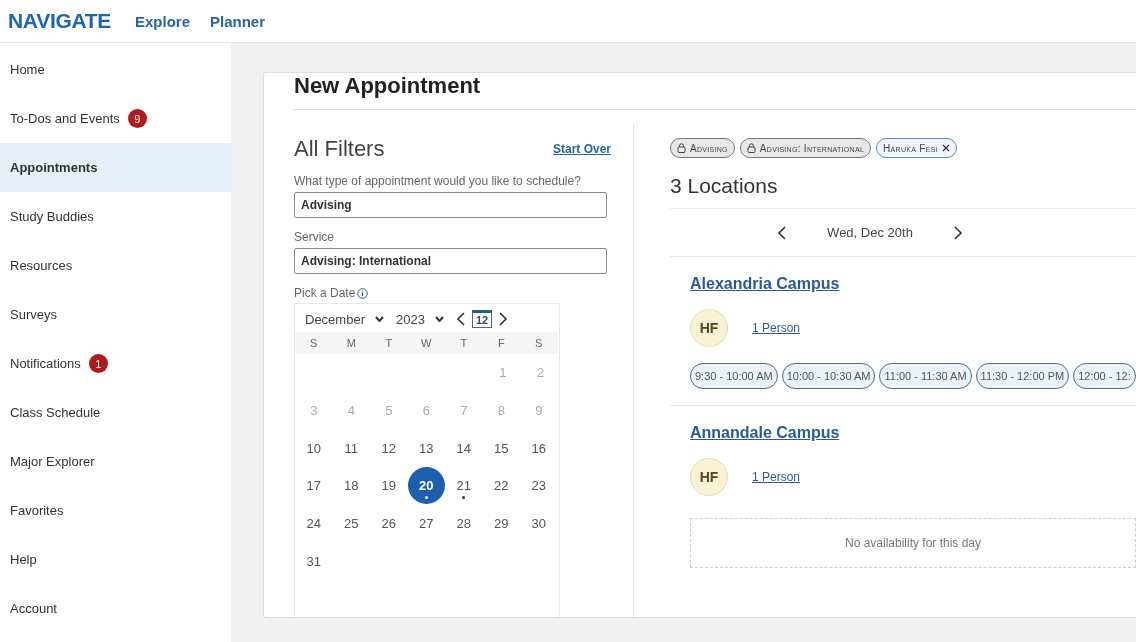 This screenshot has height=642, width=1136. Describe the element at coordinates (501, 448) in the screenshot. I see `calendar-day: 15` at that location.